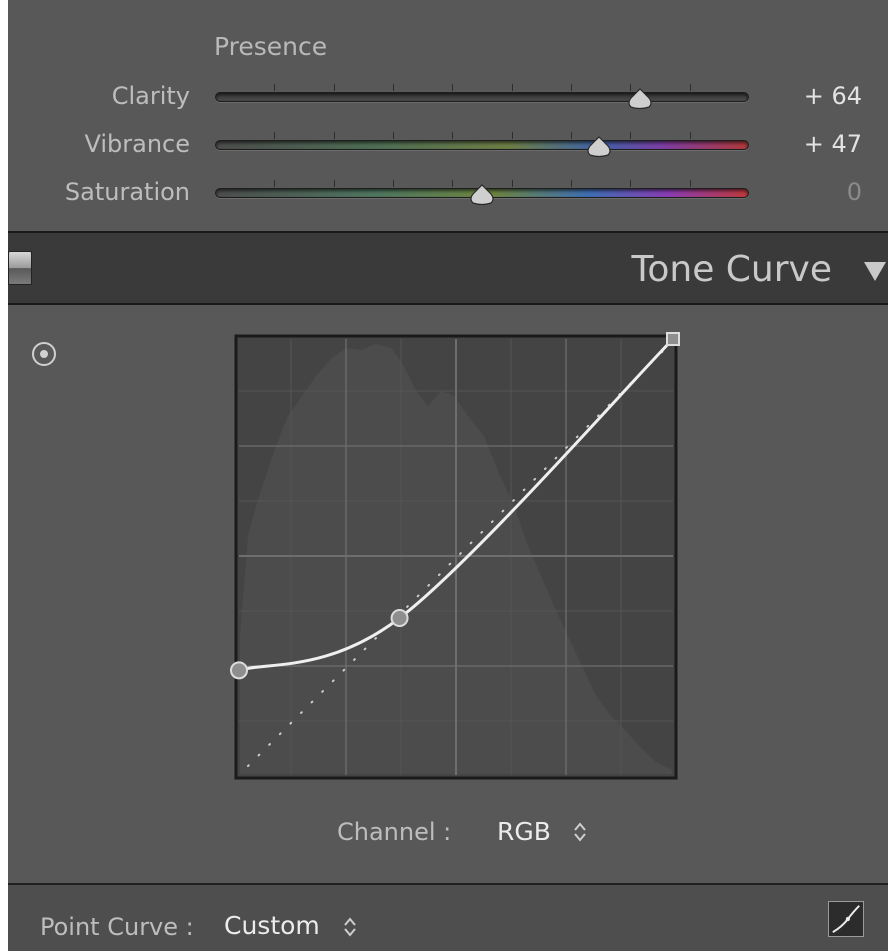  I want to click on tone-curve-title: Tone Curve, so click(731, 269).